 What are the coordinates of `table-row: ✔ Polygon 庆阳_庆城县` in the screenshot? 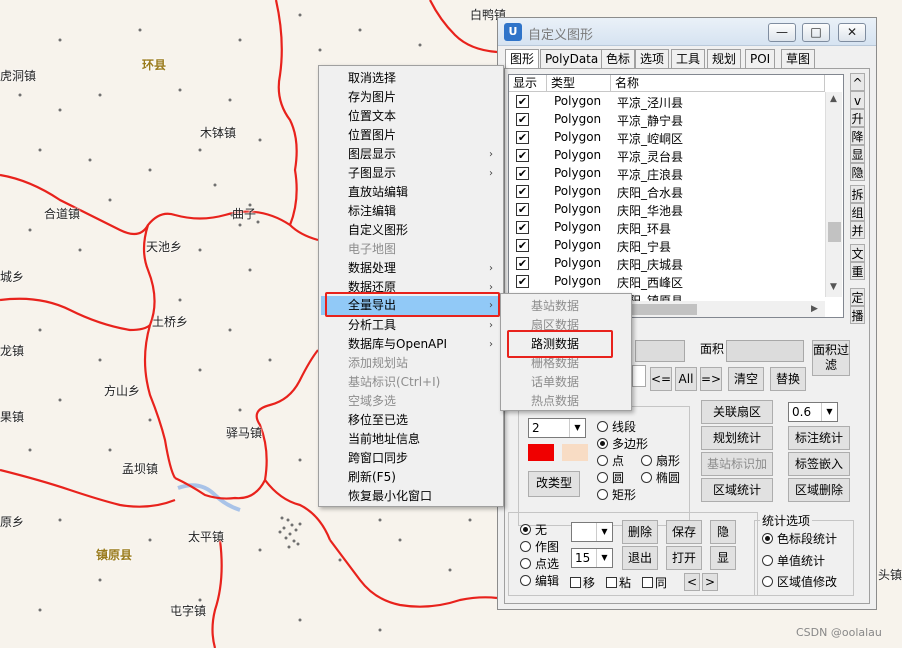 It's located at (676, 264).